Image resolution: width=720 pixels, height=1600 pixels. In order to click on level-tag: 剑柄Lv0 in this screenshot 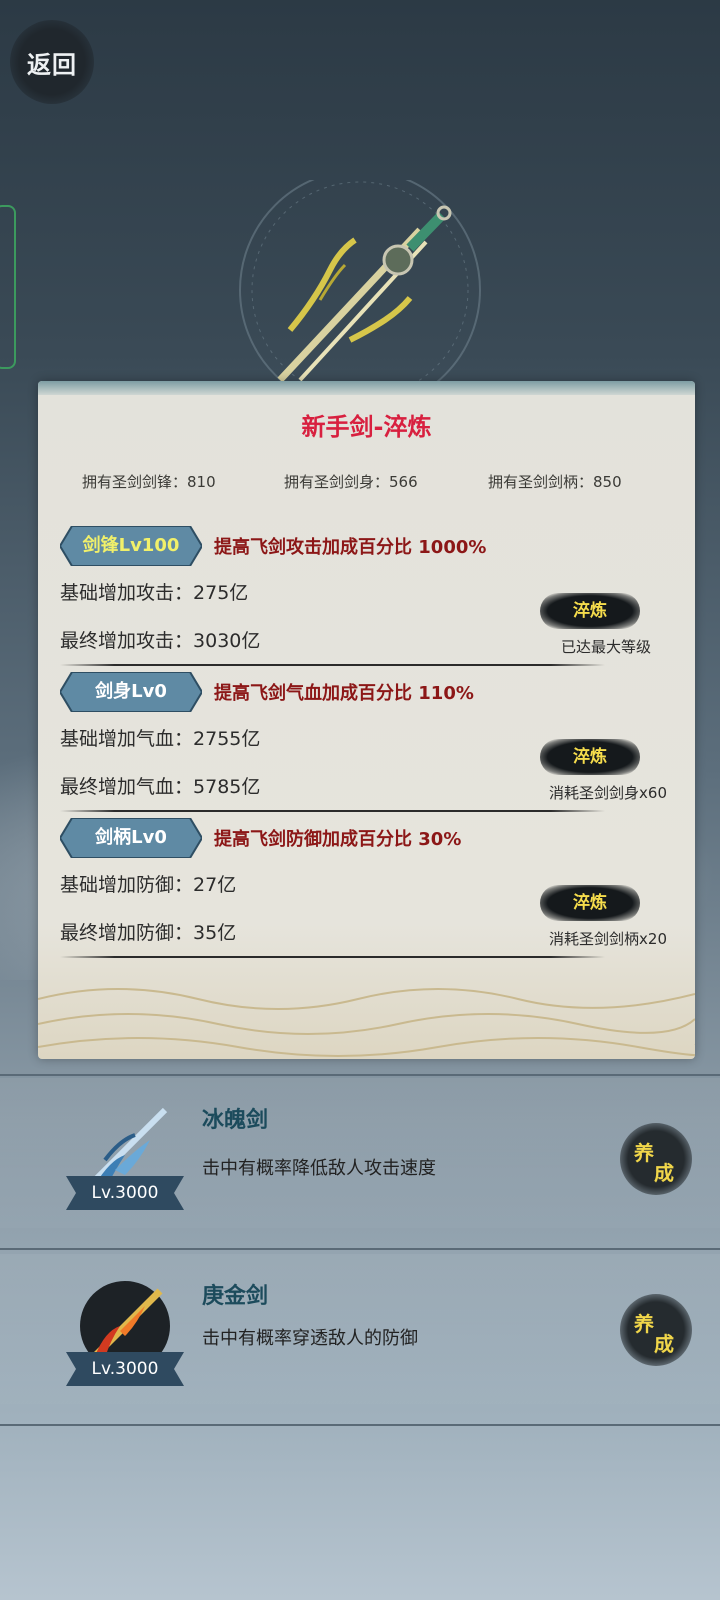, I will do `click(131, 838)`.